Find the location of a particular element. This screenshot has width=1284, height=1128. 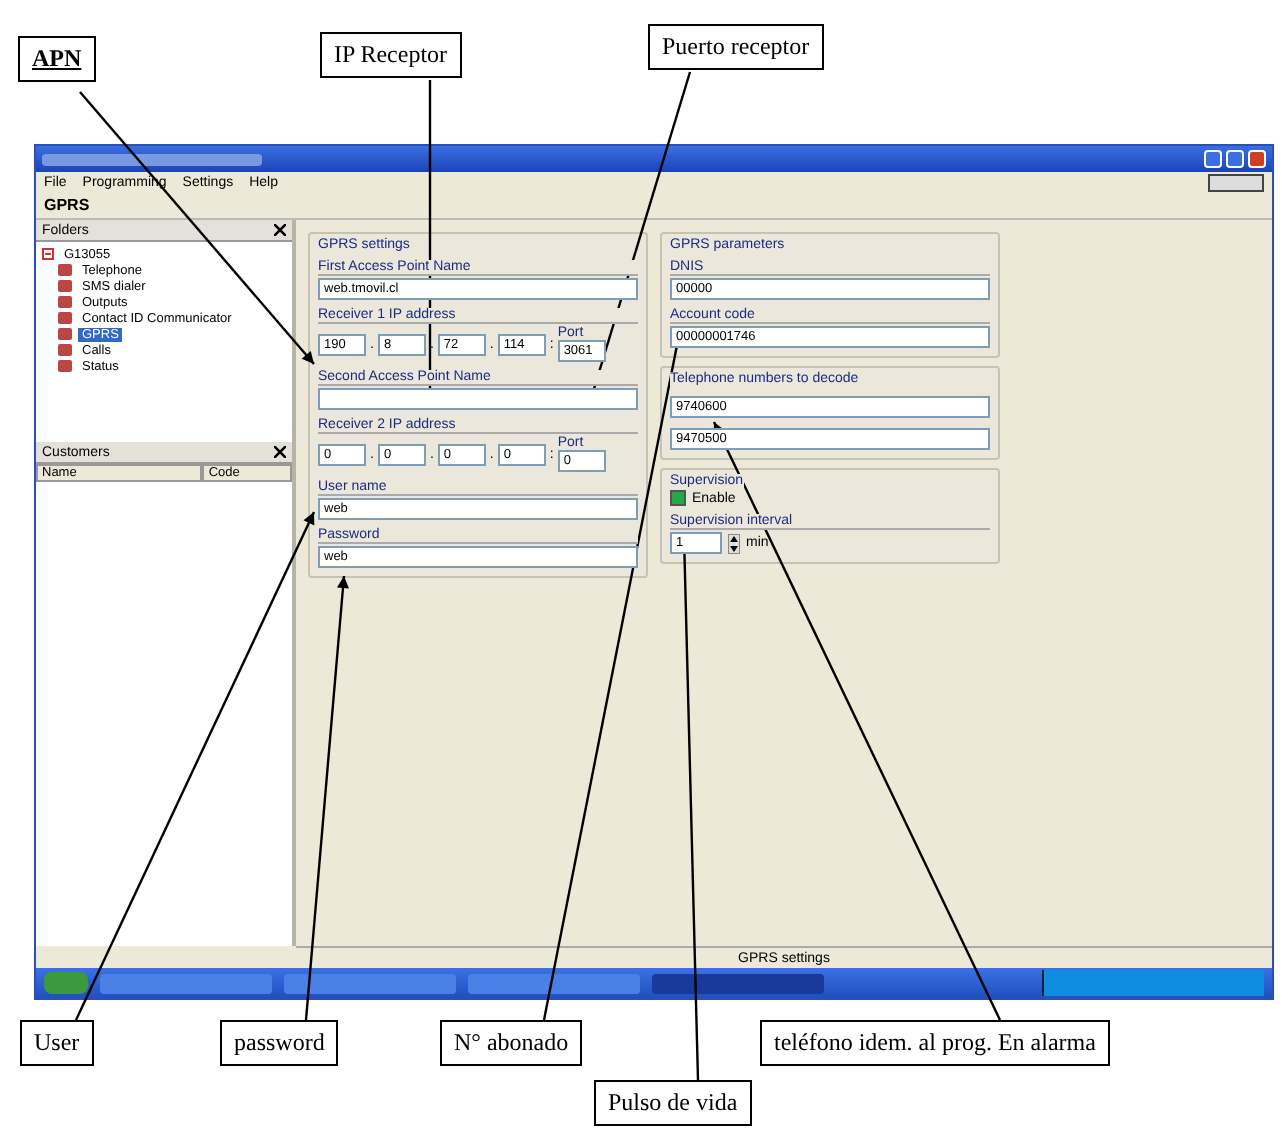

callout-label: password is located at coordinates (279, 1043).